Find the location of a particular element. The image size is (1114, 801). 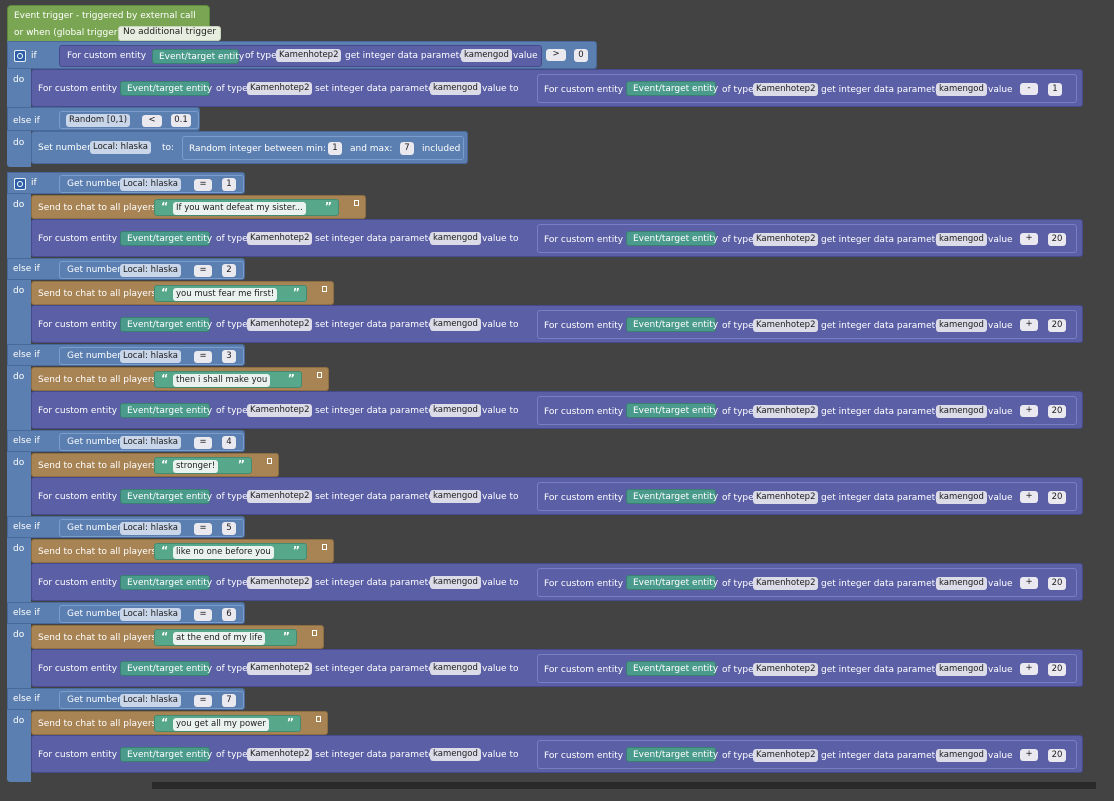

get-number-compare-block: Get number Local: hlaska = 3 is located at coordinates (151, 356).